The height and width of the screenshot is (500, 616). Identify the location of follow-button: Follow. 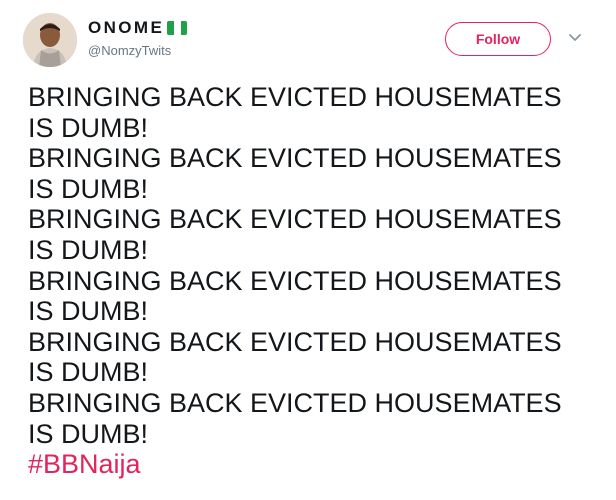
(498, 39).